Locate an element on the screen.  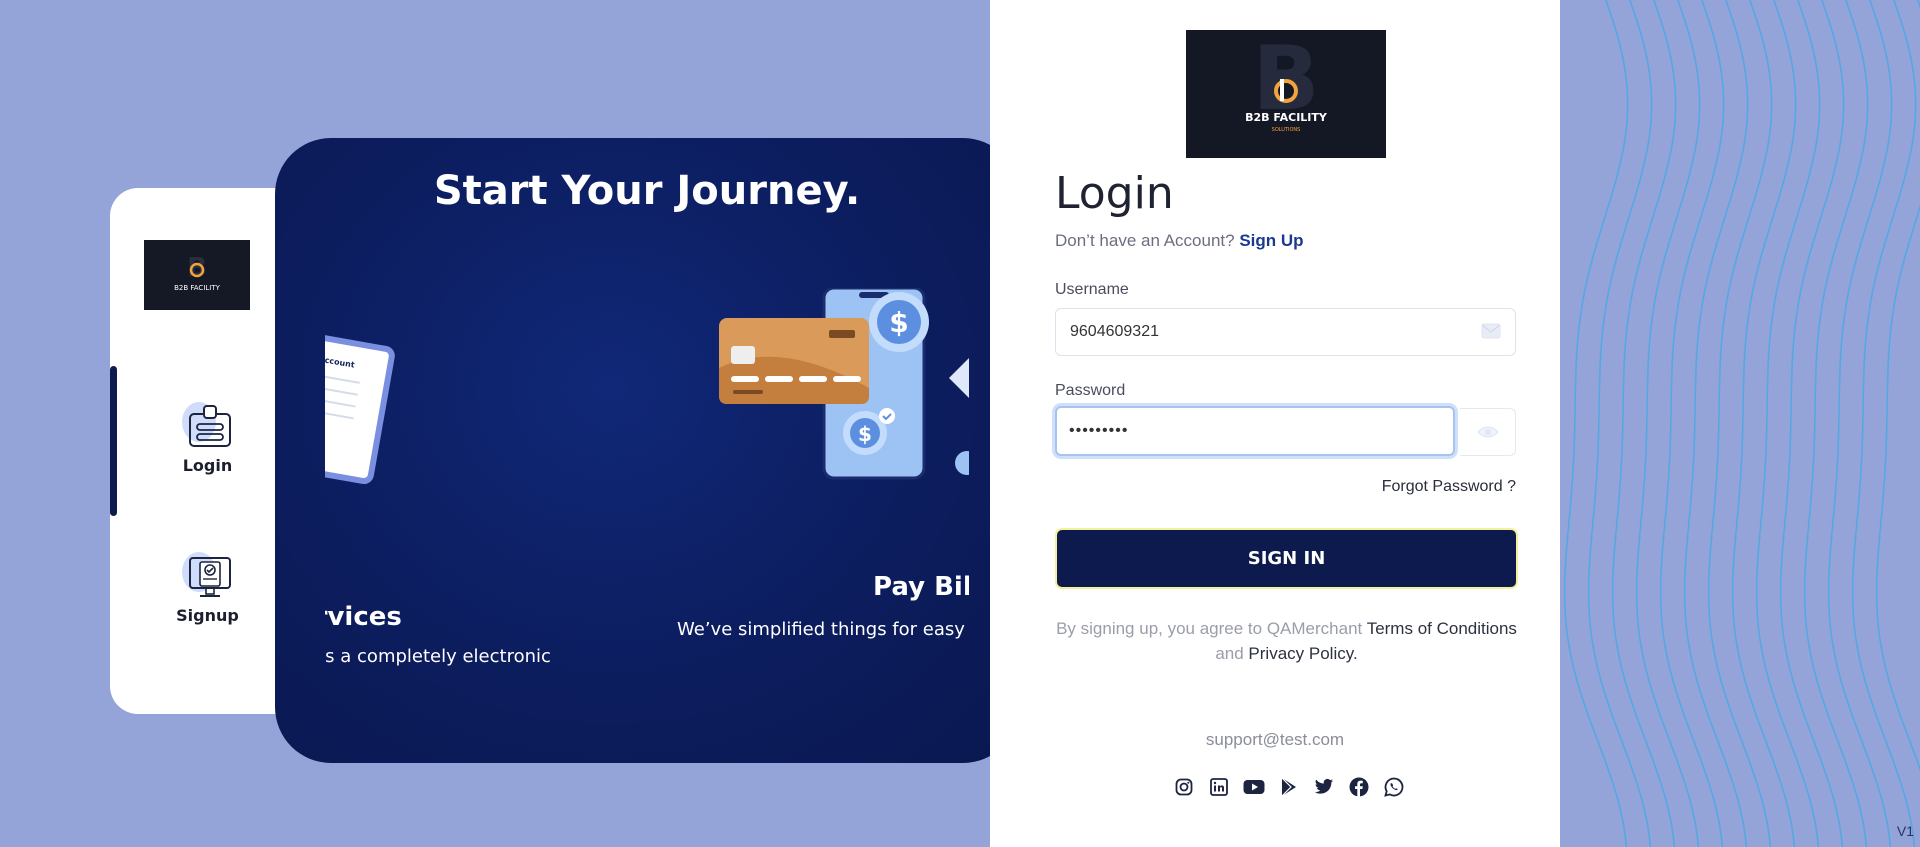
slide-heading-services: ervices is located at coordinates (363, 617).